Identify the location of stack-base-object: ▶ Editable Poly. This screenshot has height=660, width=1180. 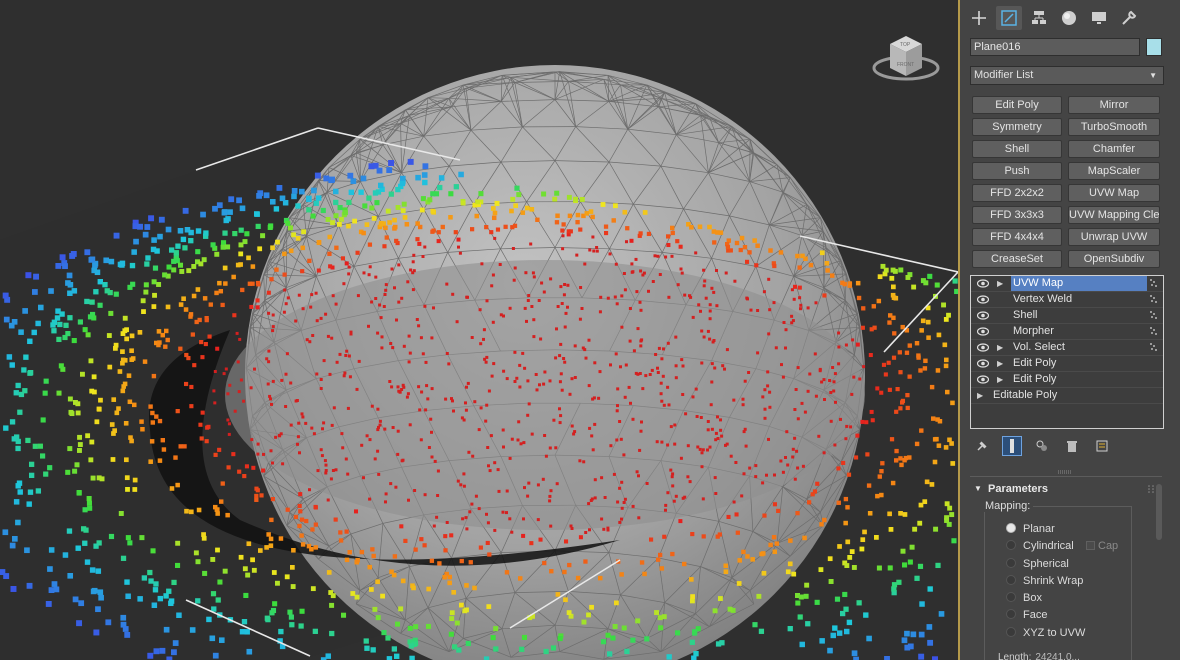
(1067, 396).